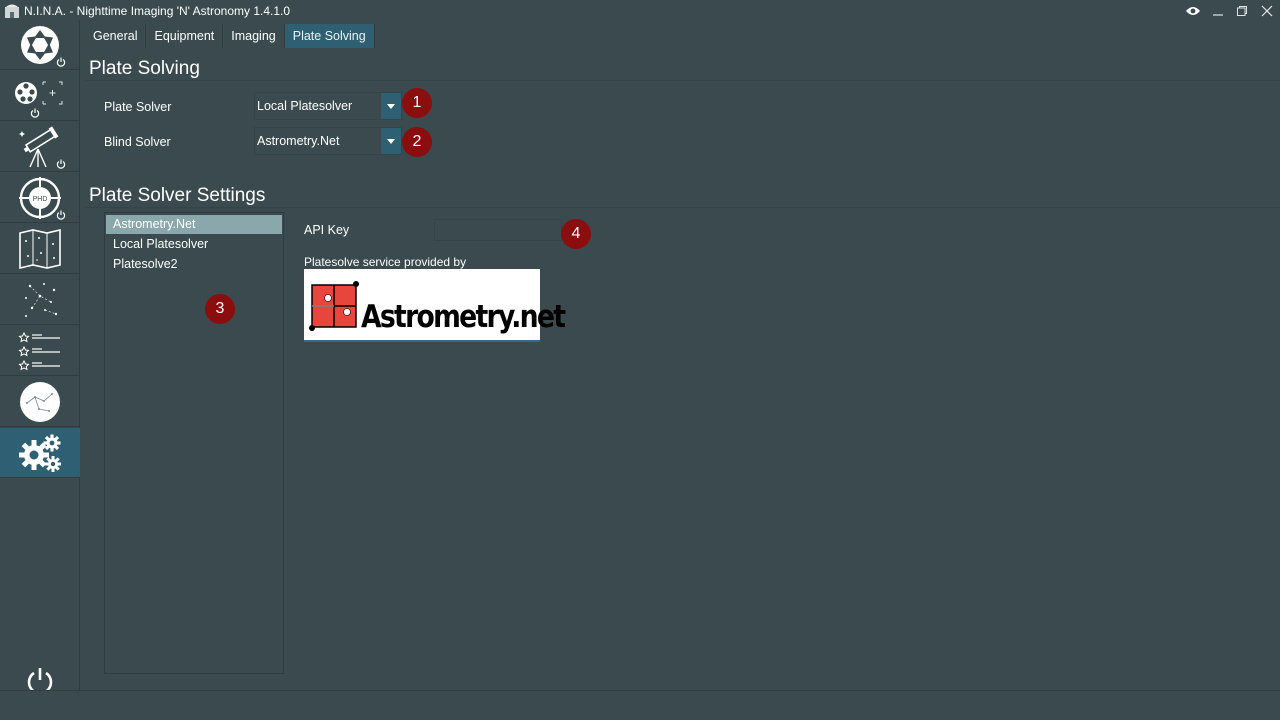 The image size is (1280, 720). What do you see at coordinates (144, 68) in the screenshot?
I see `plate-solving-heading: Plate Solving` at bounding box center [144, 68].